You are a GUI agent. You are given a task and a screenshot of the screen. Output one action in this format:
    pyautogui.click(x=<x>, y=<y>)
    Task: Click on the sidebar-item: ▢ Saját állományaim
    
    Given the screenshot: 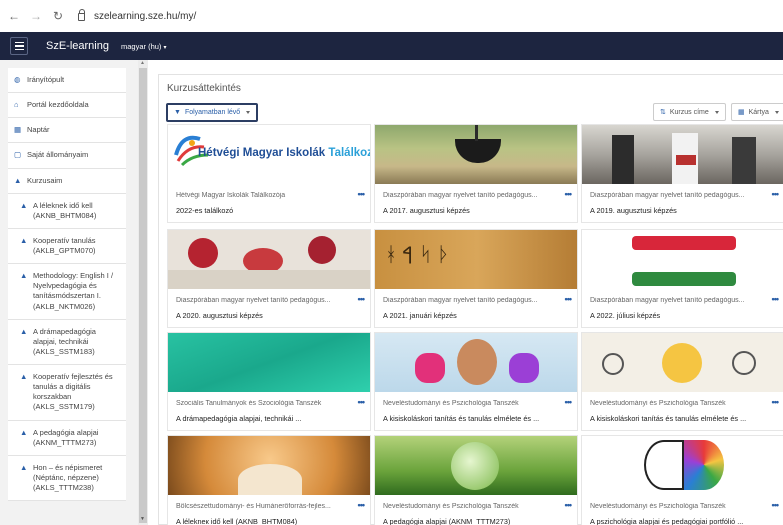 What is the action you would take?
    pyautogui.click(x=67, y=156)
    